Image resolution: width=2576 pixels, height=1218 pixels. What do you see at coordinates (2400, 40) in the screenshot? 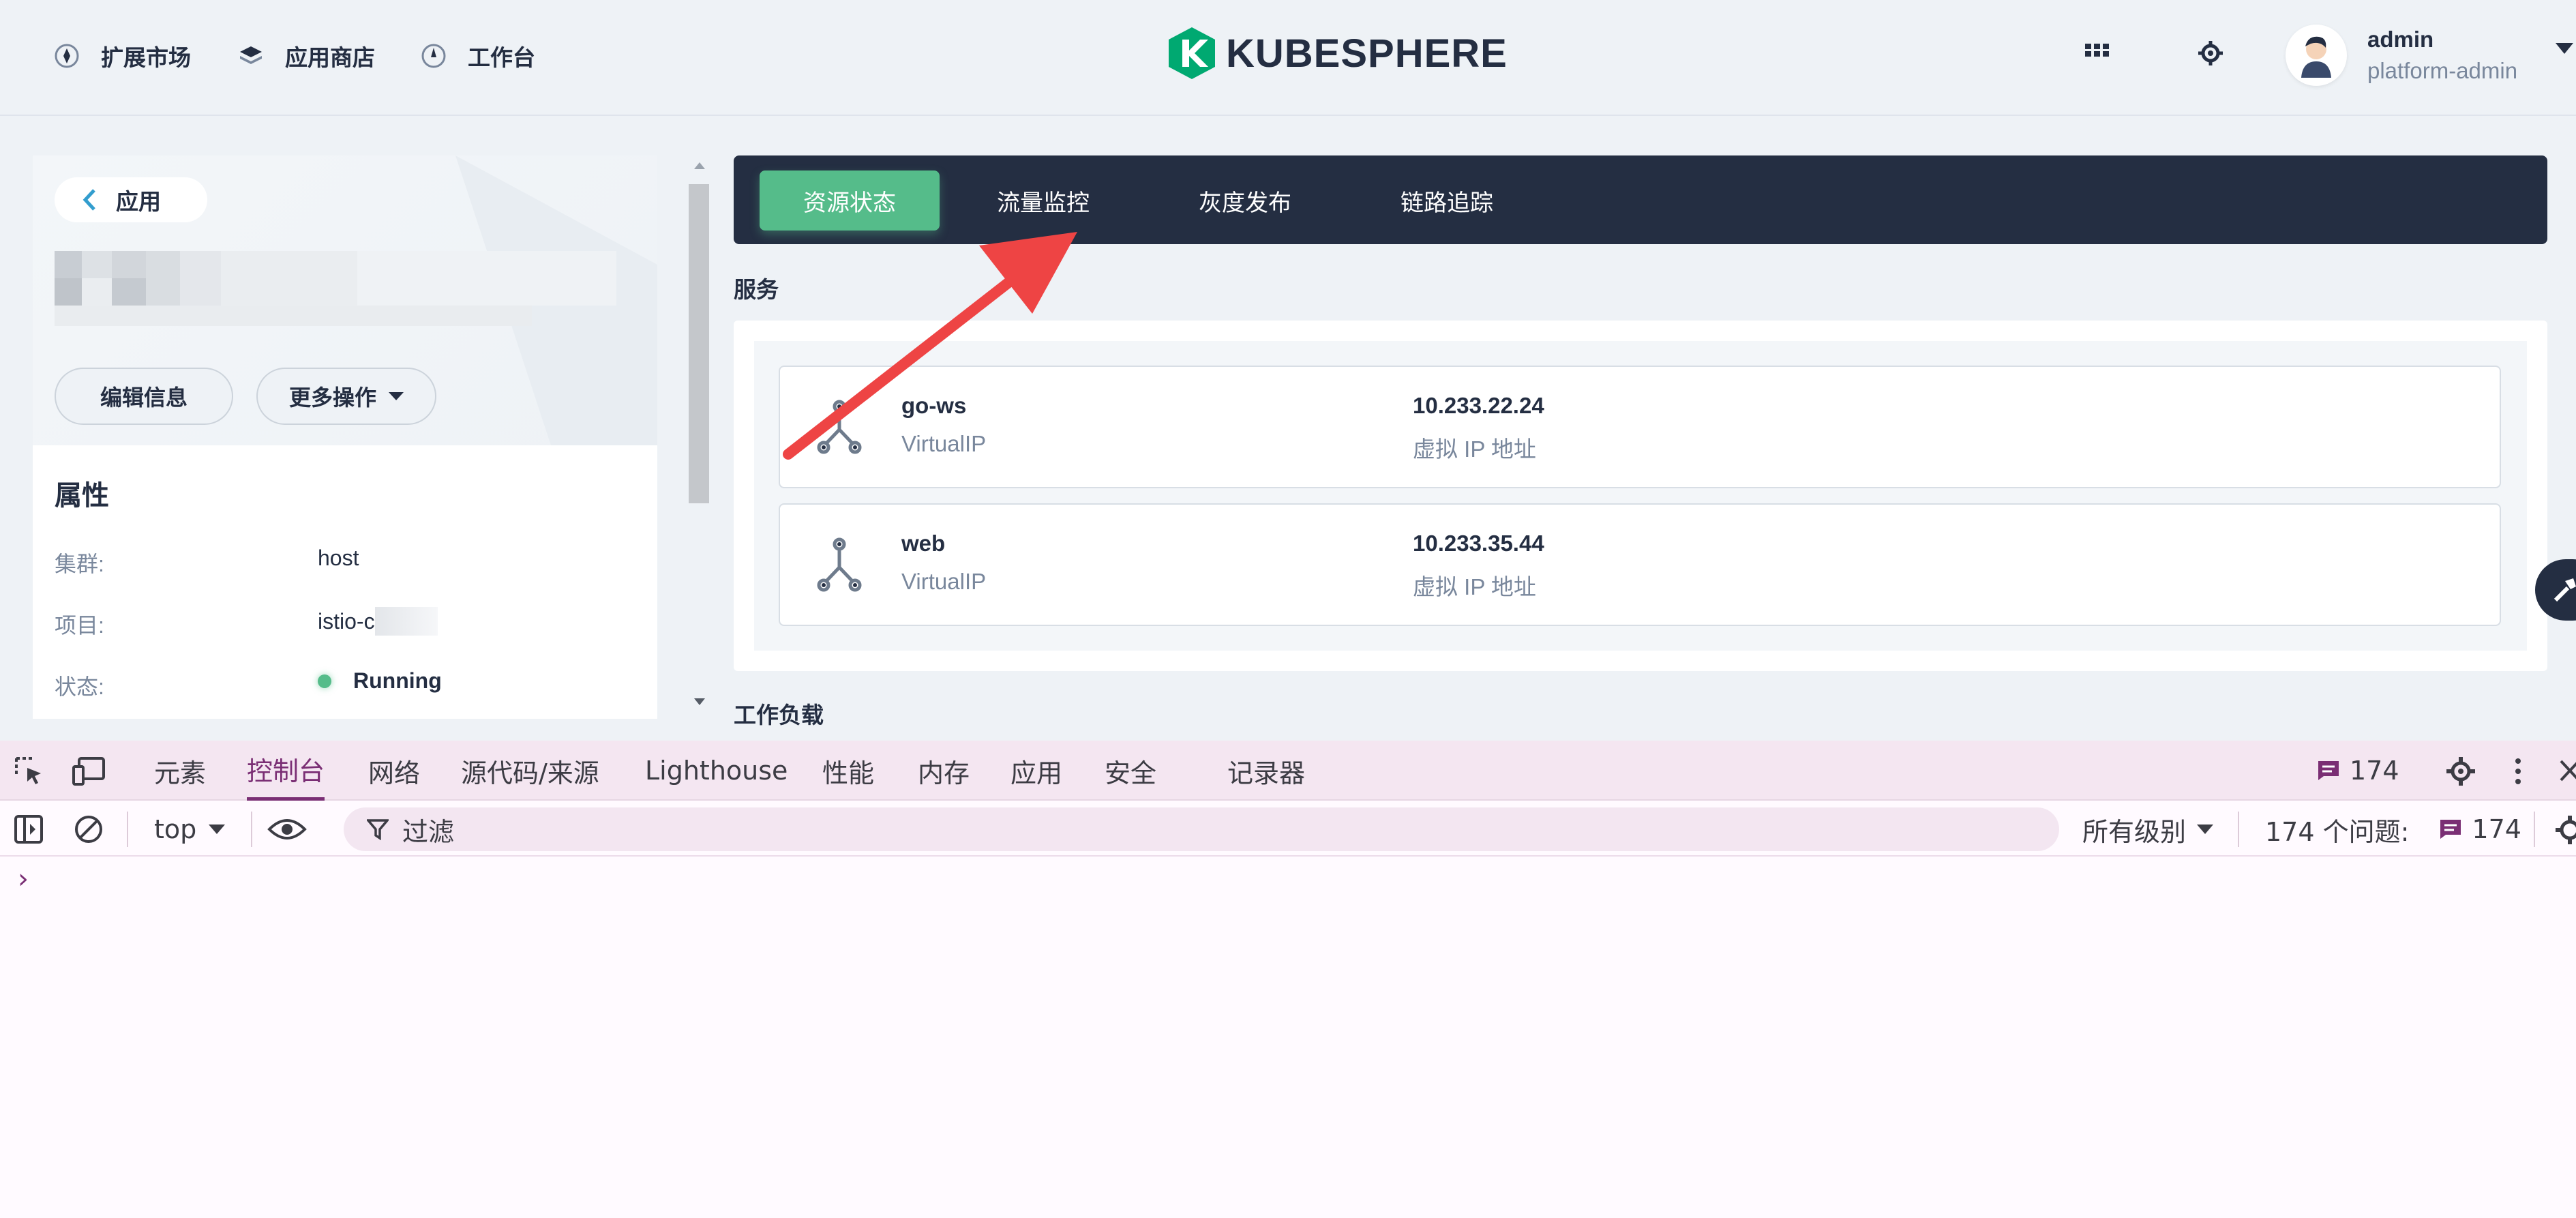
I see `user-name: admin` at bounding box center [2400, 40].